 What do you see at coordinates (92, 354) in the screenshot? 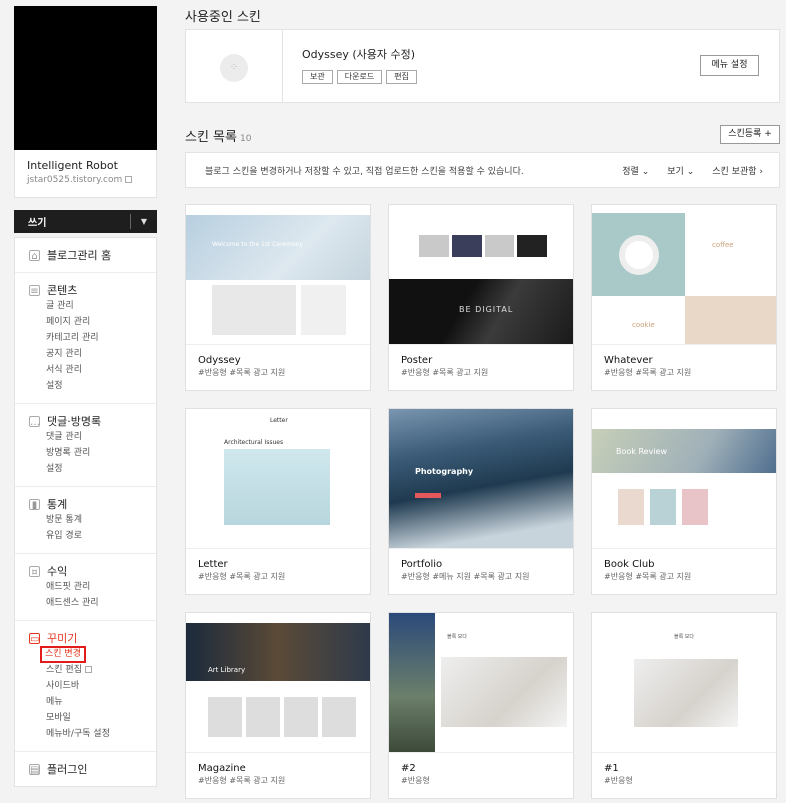
I see `menu-item-notices: 공지 관리` at bounding box center [92, 354].